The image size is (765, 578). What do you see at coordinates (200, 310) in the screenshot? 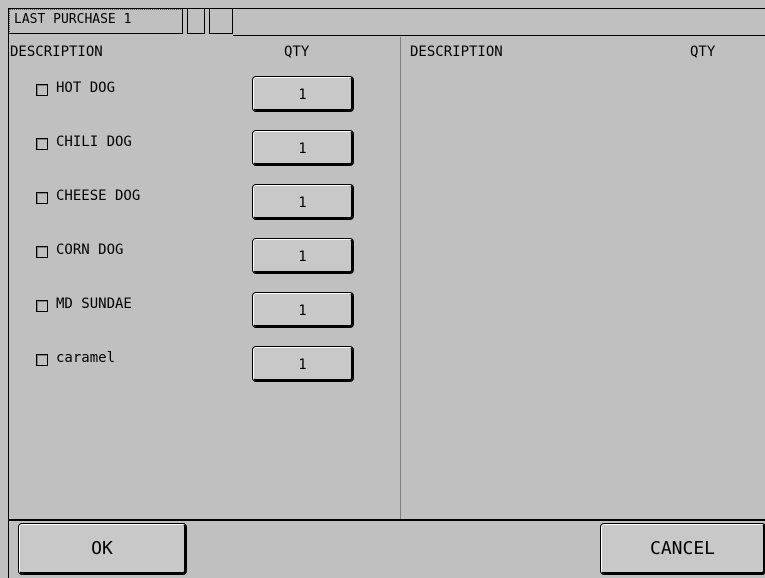
I see `list-item: MD SUNDAE 1` at bounding box center [200, 310].